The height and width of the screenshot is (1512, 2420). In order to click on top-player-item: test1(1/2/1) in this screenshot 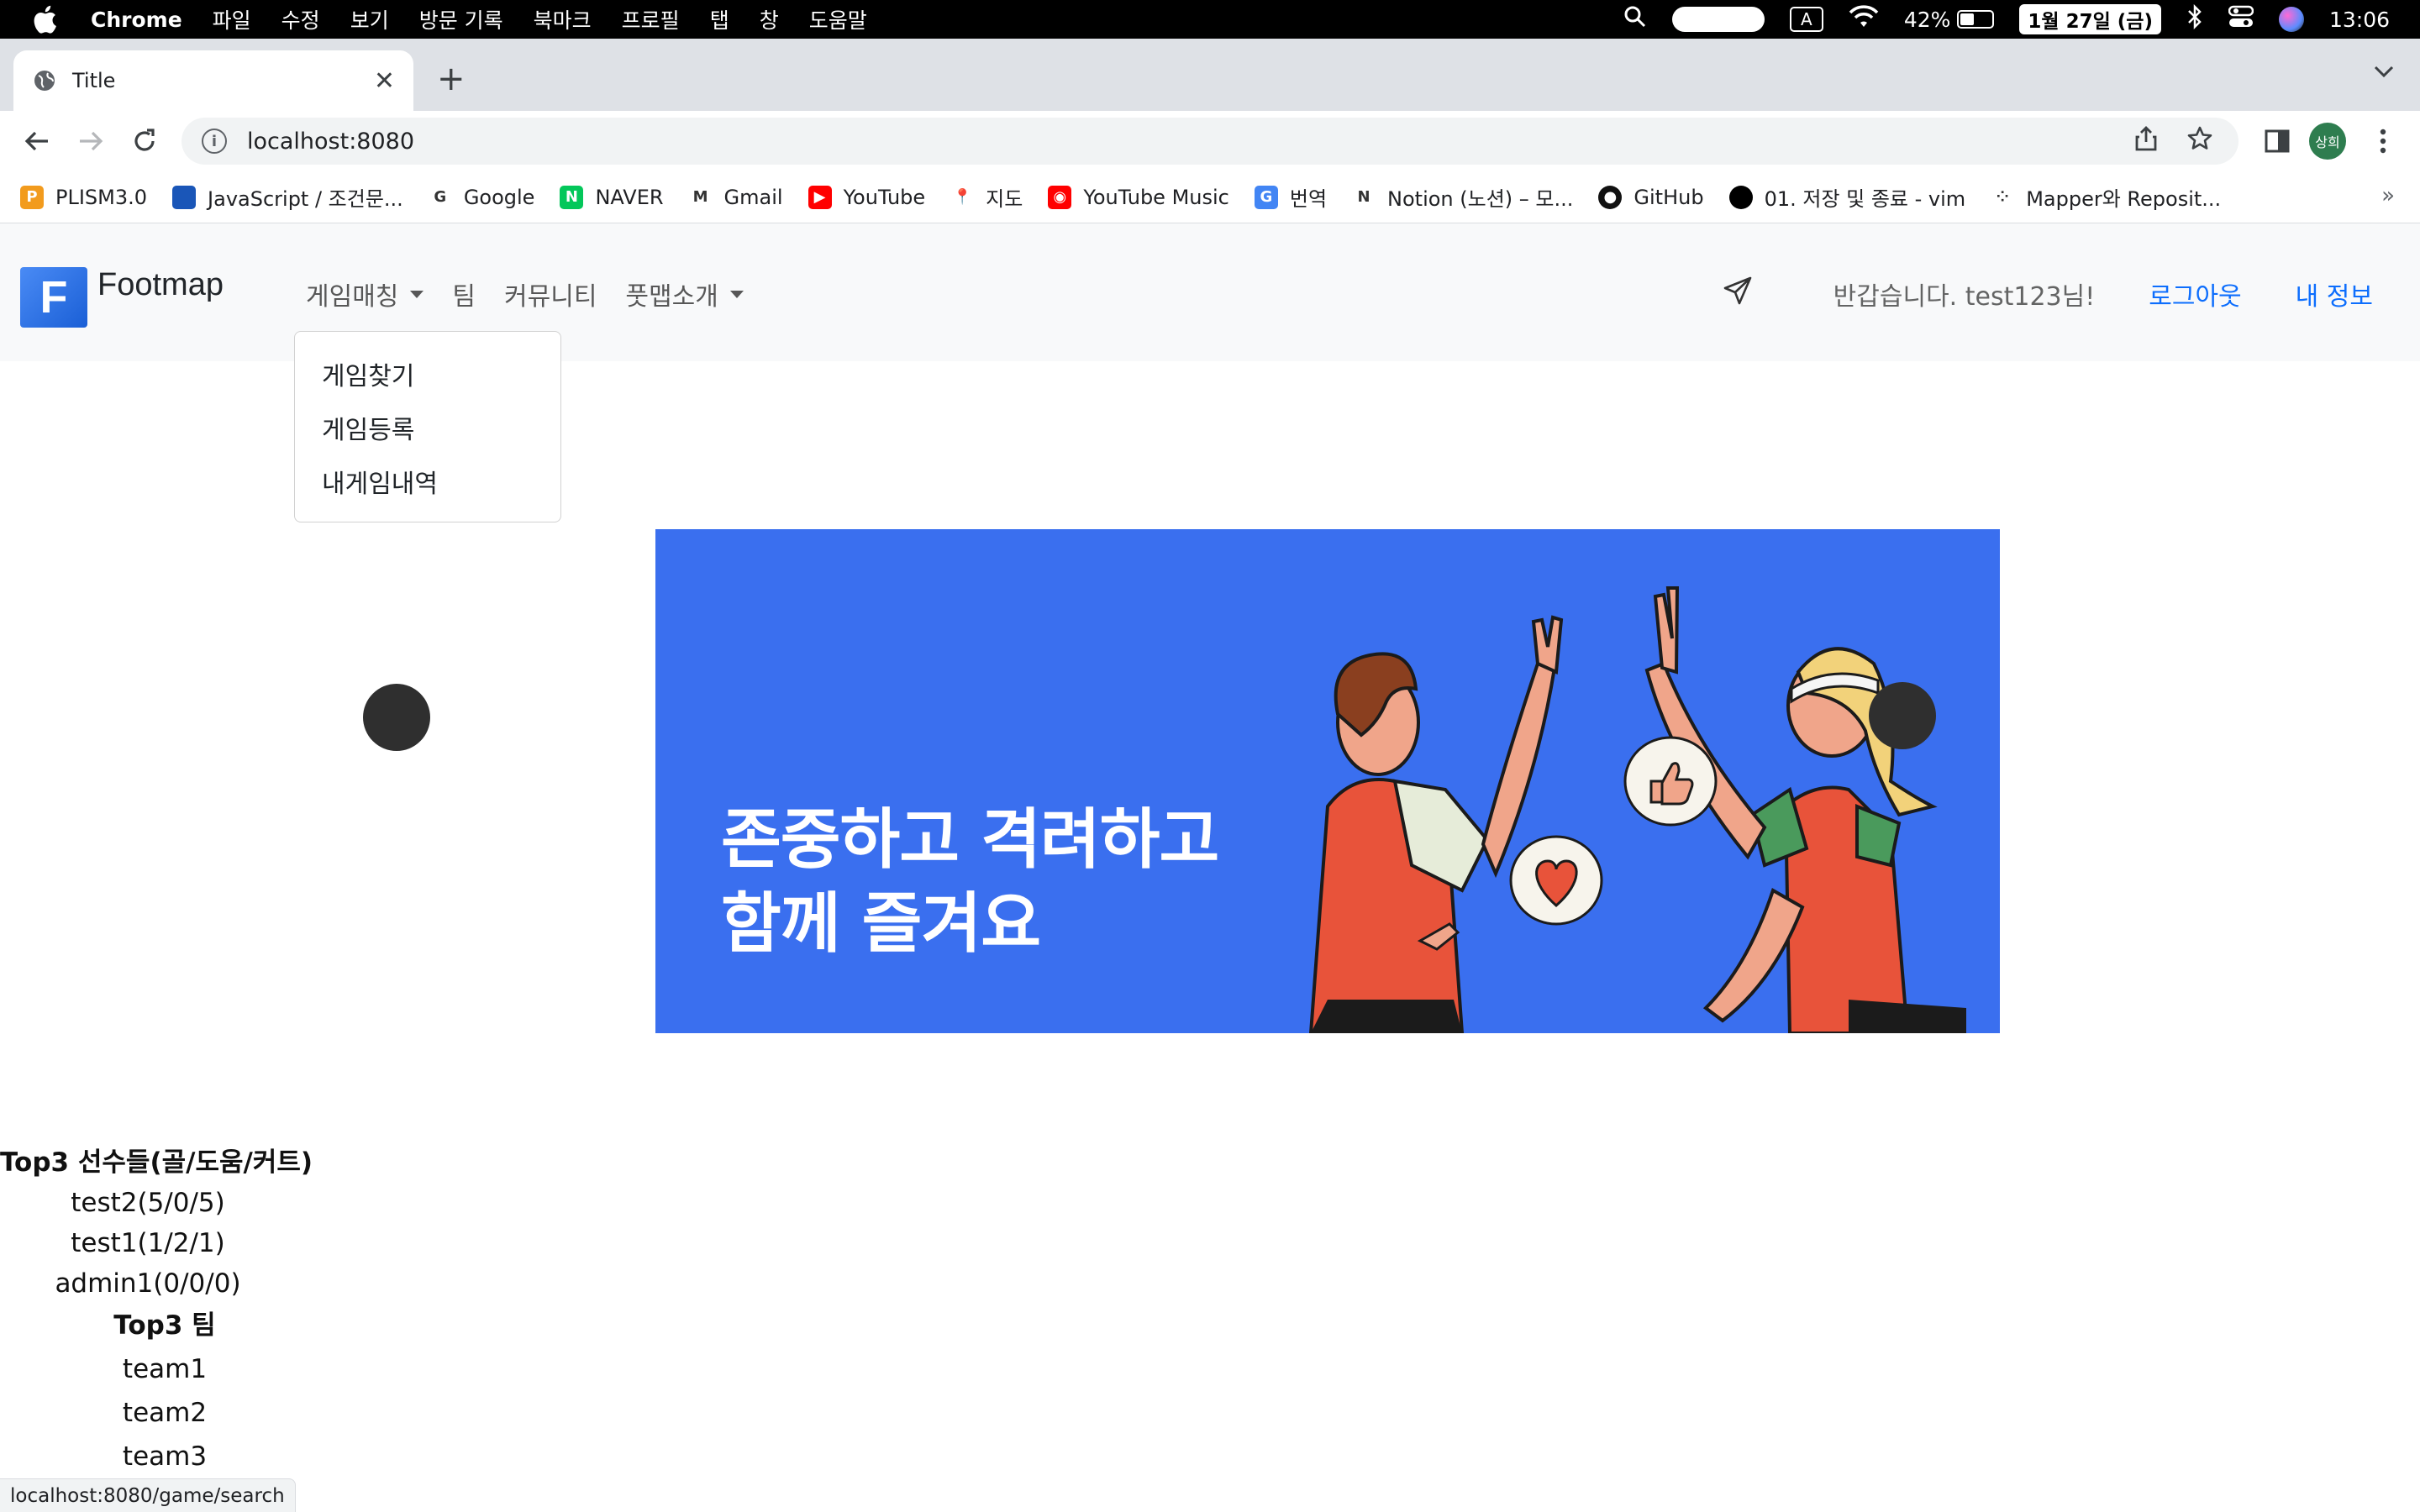, I will do `click(148, 1243)`.